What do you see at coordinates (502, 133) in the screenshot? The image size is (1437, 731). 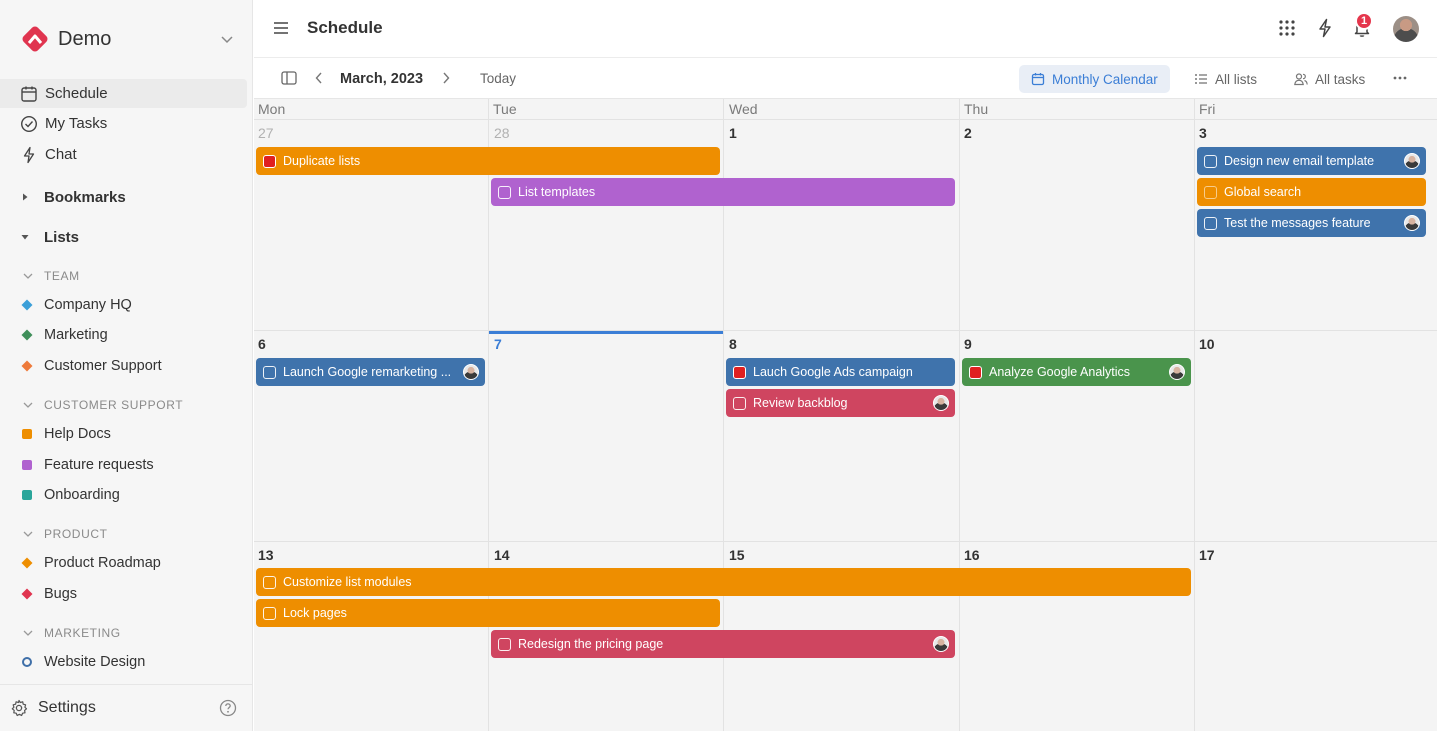 I see `day-number: 28` at bounding box center [502, 133].